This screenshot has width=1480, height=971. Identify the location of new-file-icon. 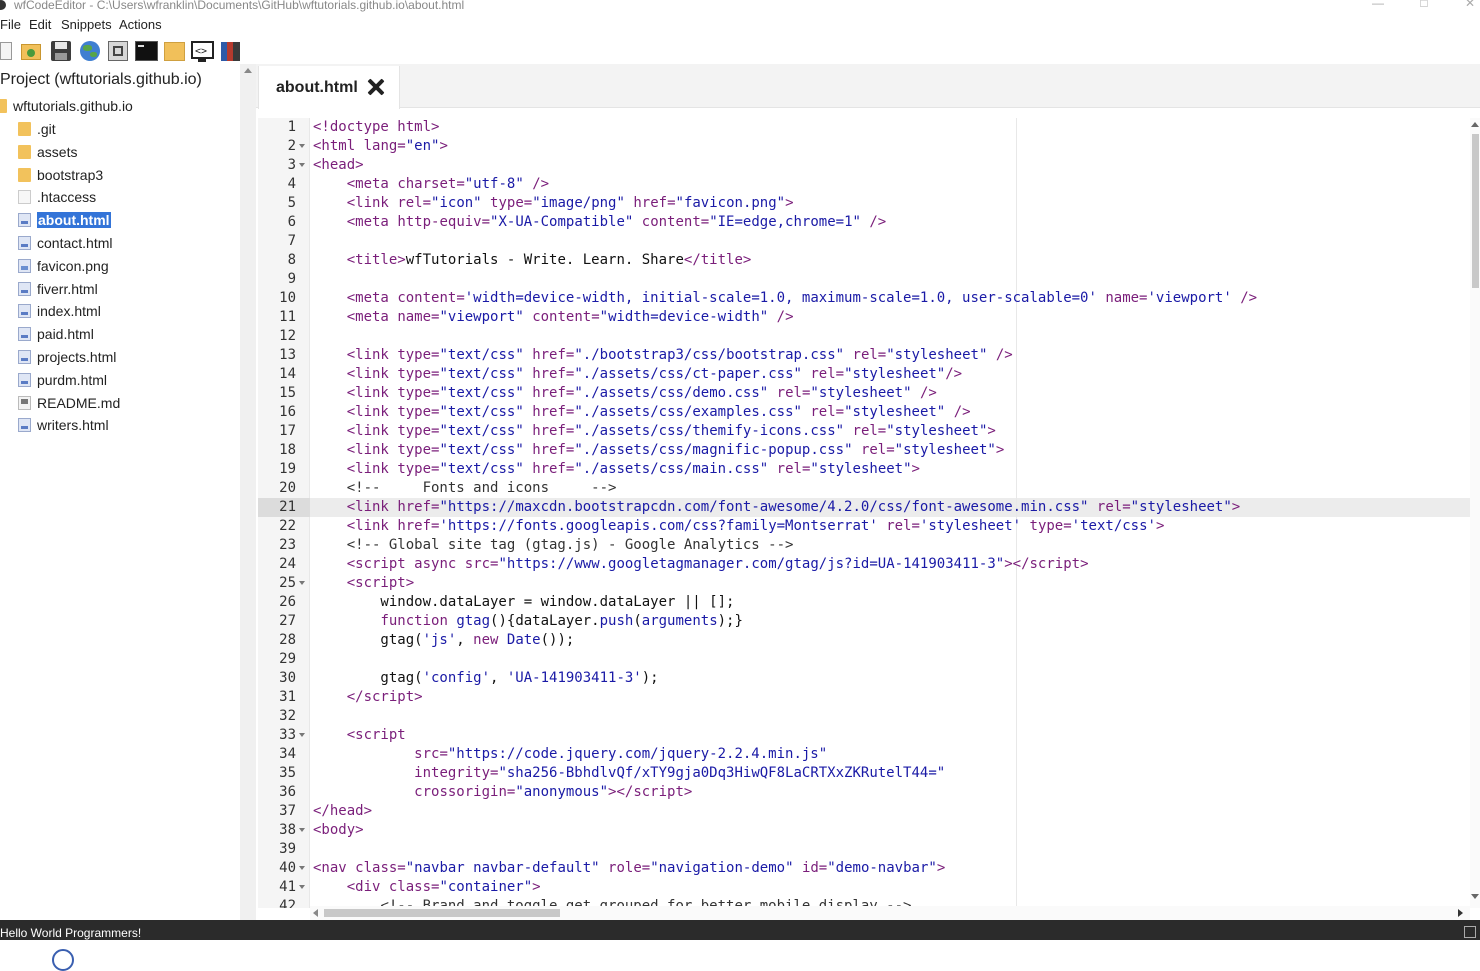
(10, 50).